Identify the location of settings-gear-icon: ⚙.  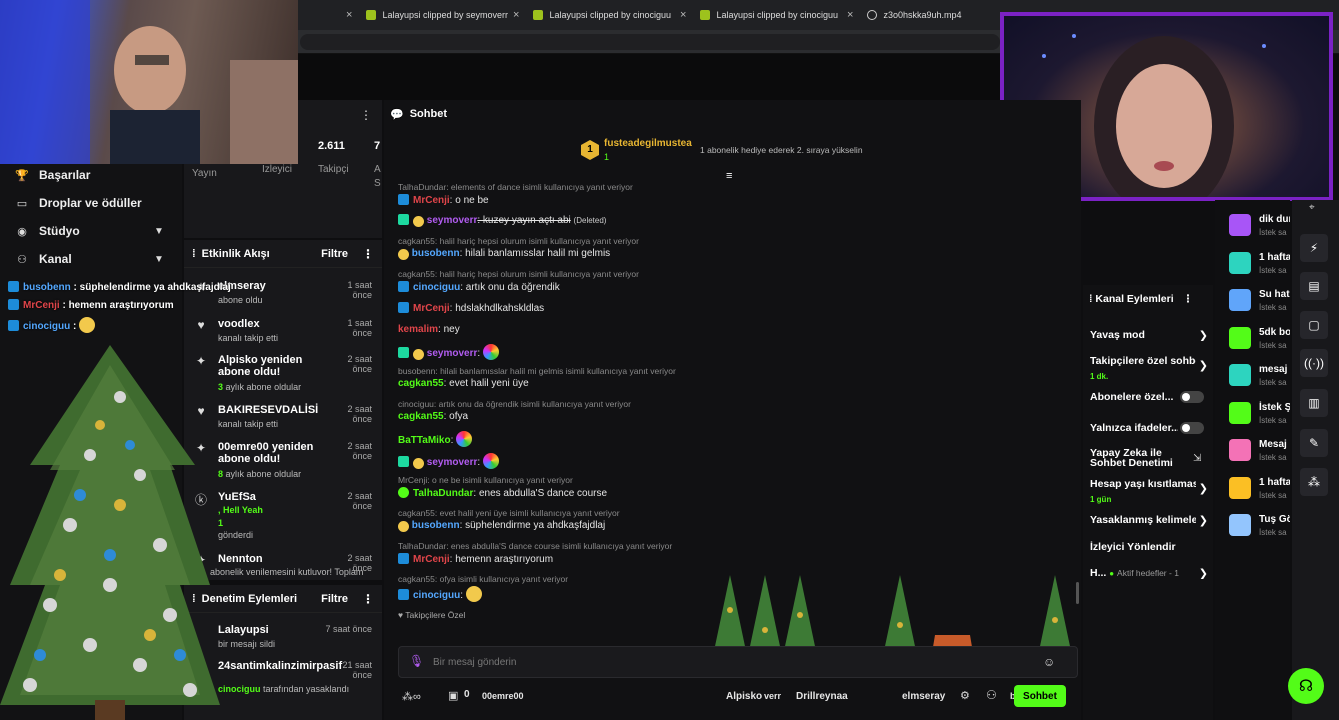
(965, 695).